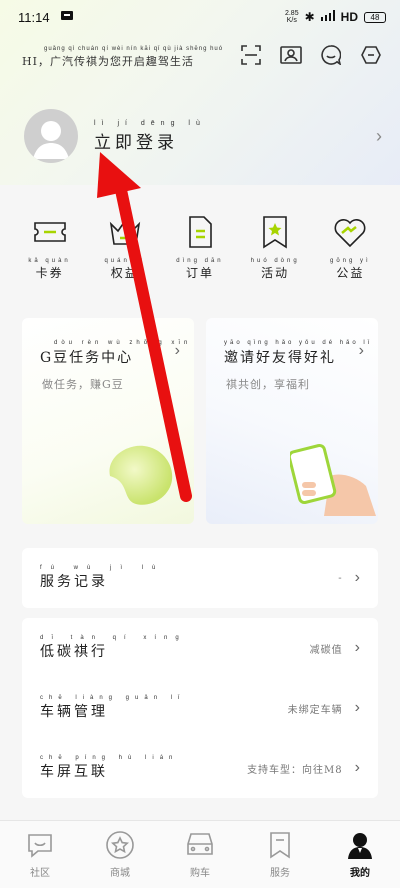  What do you see at coordinates (113, 647) in the screenshot?
I see `row-label: dī tàn qí xíng 低碳祺行` at bounding box center [113, 647].